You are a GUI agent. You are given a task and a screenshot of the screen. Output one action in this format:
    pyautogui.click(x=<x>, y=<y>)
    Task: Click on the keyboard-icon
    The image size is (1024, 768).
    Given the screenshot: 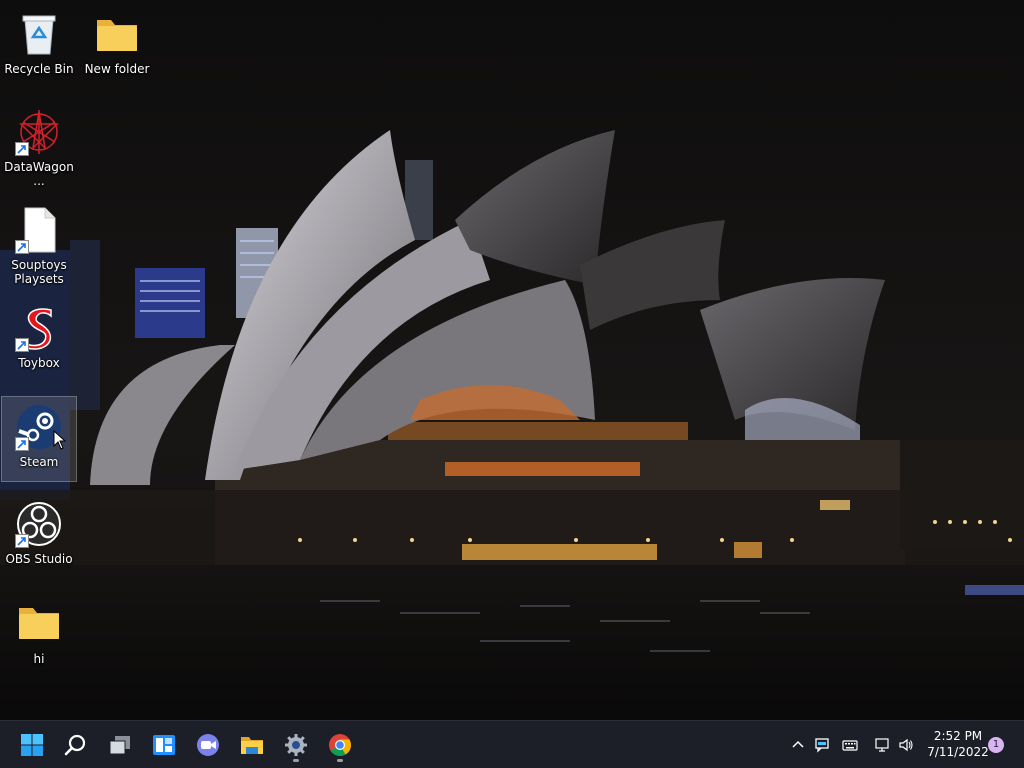 What is the action you would take?
    pyautogui.click(x=850, y=745)
    